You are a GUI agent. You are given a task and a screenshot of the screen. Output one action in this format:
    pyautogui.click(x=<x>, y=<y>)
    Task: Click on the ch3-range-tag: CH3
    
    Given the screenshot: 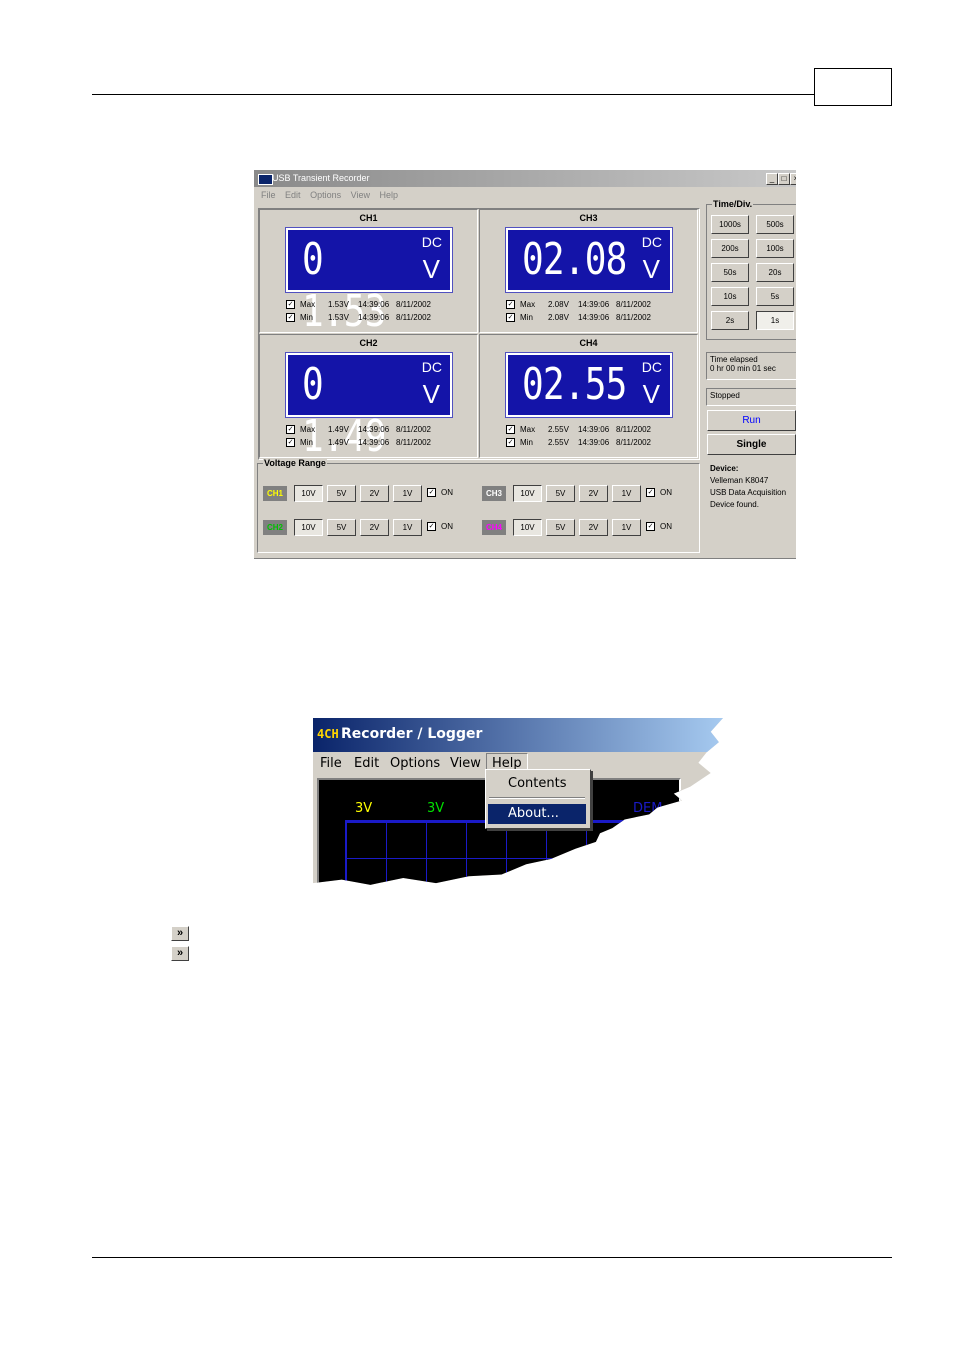 What is the action you would take?
    pyautogui.click(x=494, y=493)
    